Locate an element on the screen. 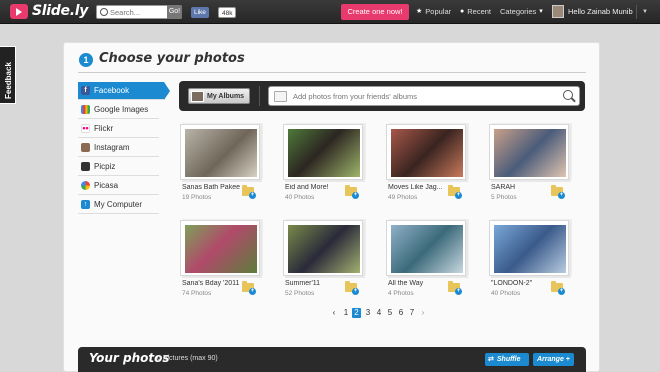 The width and height of the screenshot is (660, 372). play-icon is located at coordinates (19, 11).